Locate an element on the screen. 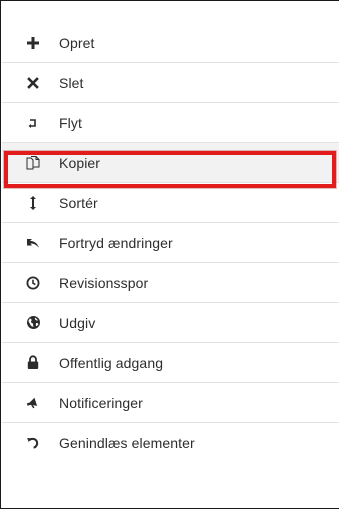  menu-item-label: Revisionsspor is located at coordinates (104, 282).